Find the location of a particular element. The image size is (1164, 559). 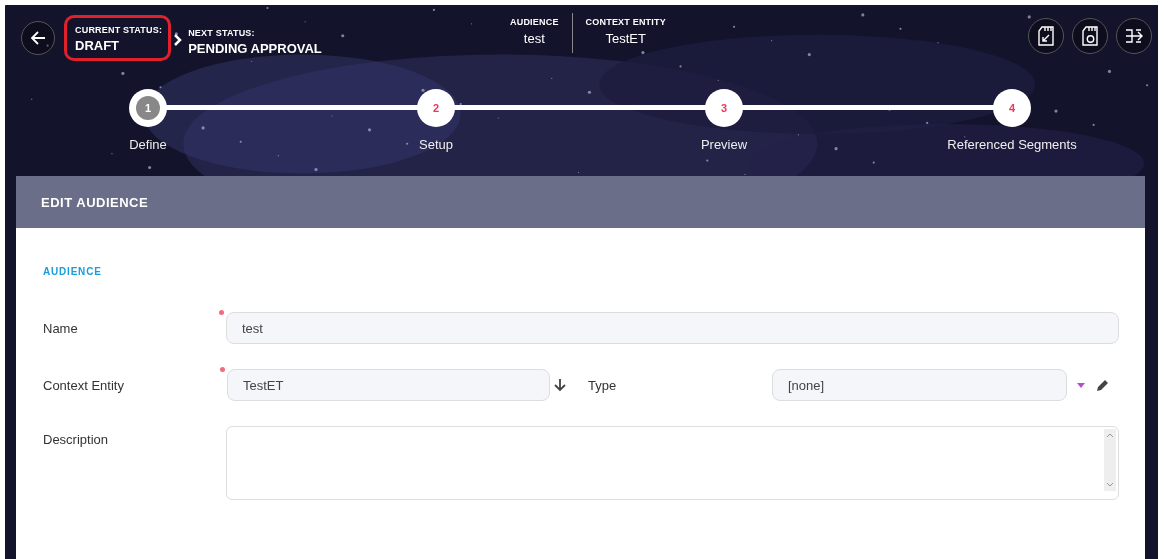

status-label: CURRENT STATUS: is located at coordinates (119, 30).